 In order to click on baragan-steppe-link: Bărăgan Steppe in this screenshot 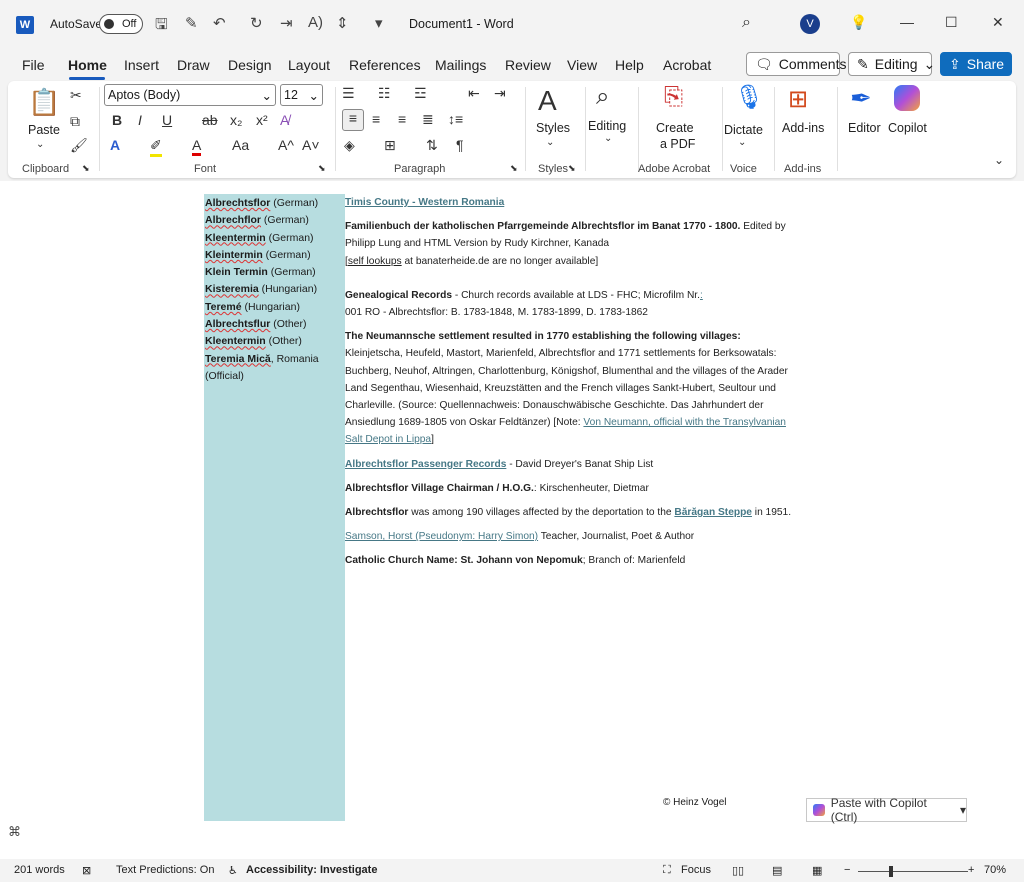, I will do `click(713, 512)`.